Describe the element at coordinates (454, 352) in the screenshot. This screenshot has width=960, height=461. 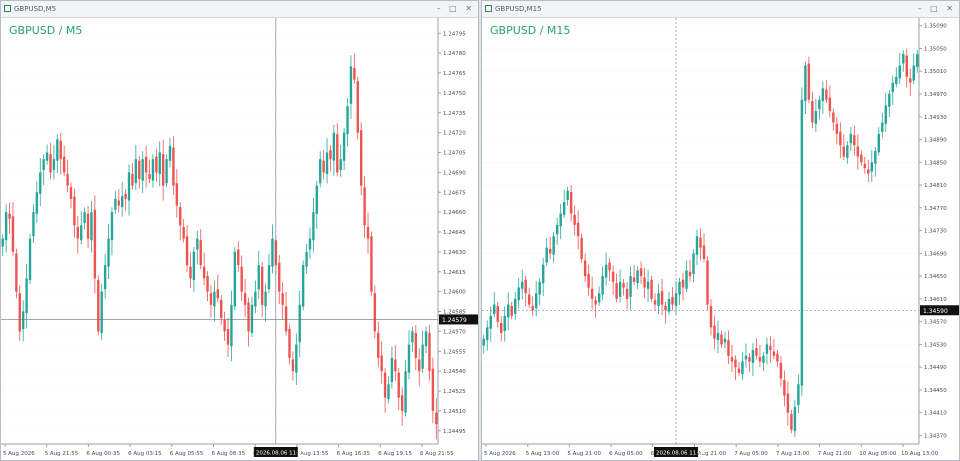
I see `price-tick-label: 1.24555` at that location.